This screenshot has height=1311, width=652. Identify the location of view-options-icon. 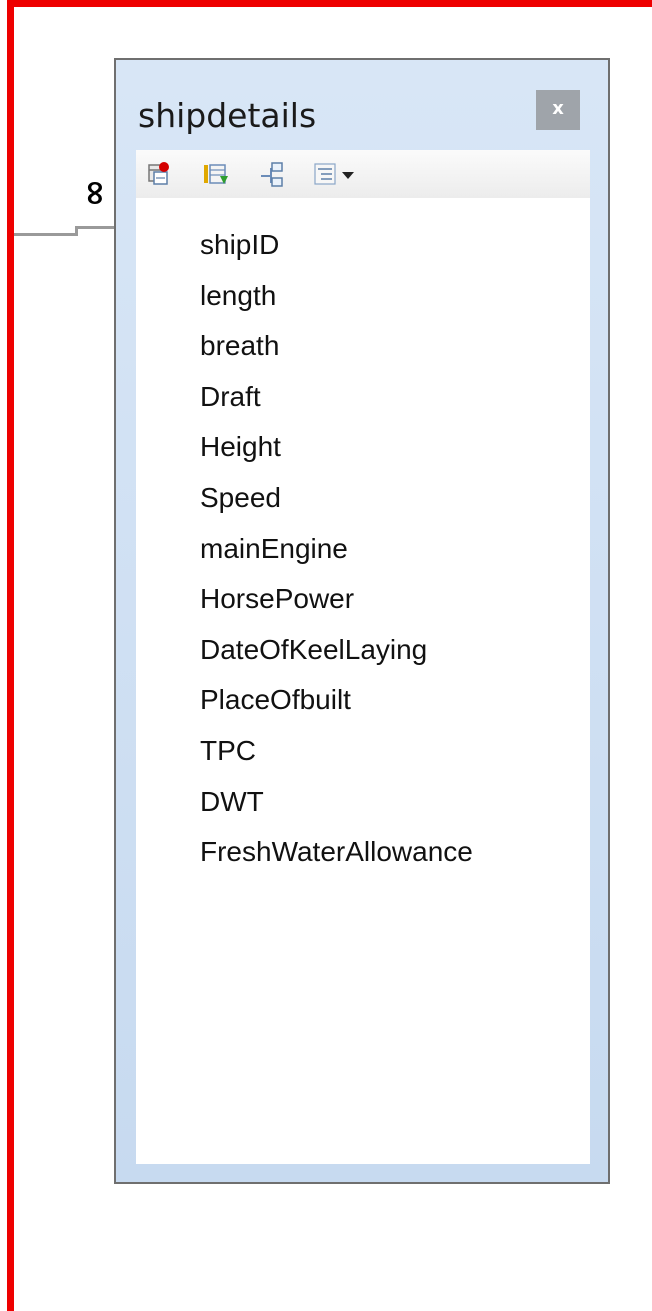
(336, 174).